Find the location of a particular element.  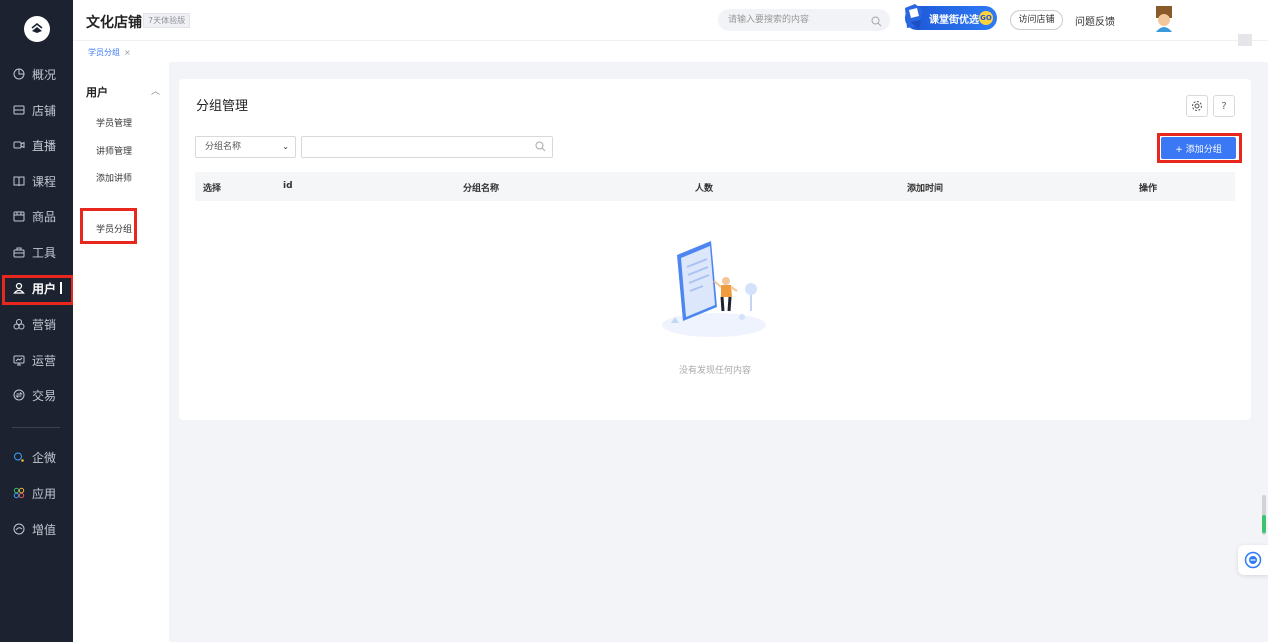

exchange-icon is located at coordinates (19, 395).